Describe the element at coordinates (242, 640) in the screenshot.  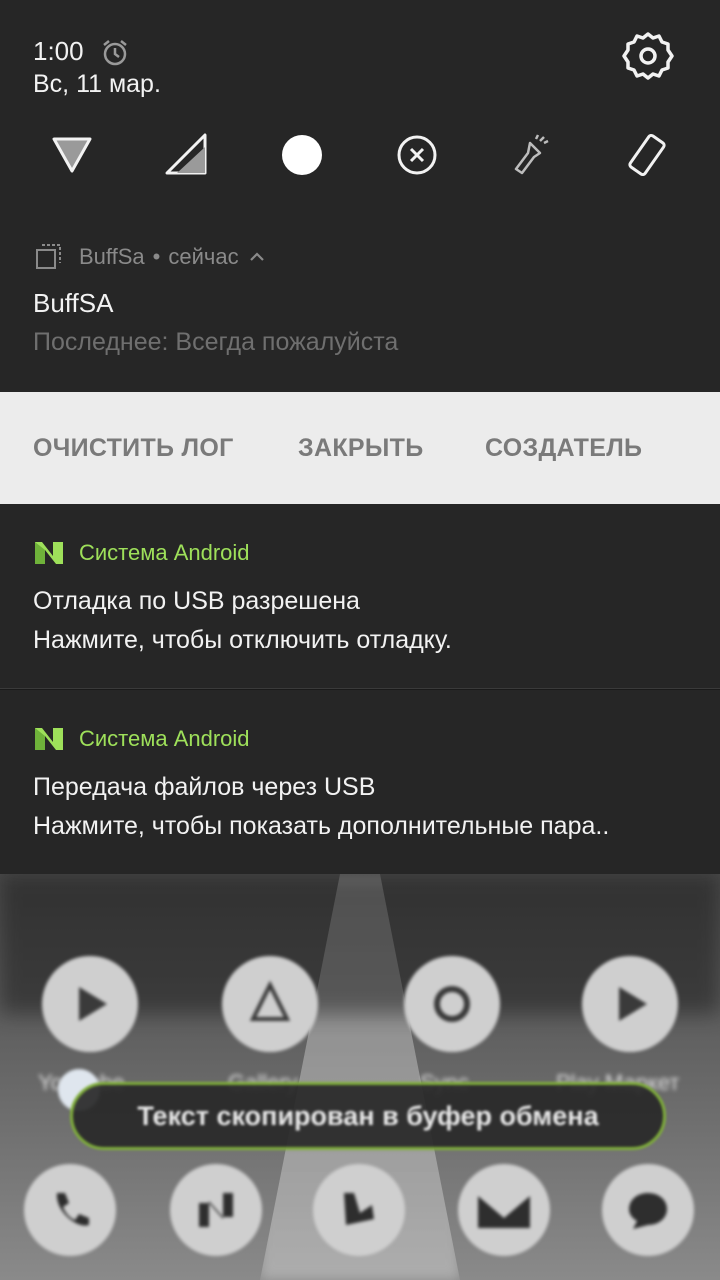
I see `notification-text: Нажмите, чтобы отключить отладку.` at that location.